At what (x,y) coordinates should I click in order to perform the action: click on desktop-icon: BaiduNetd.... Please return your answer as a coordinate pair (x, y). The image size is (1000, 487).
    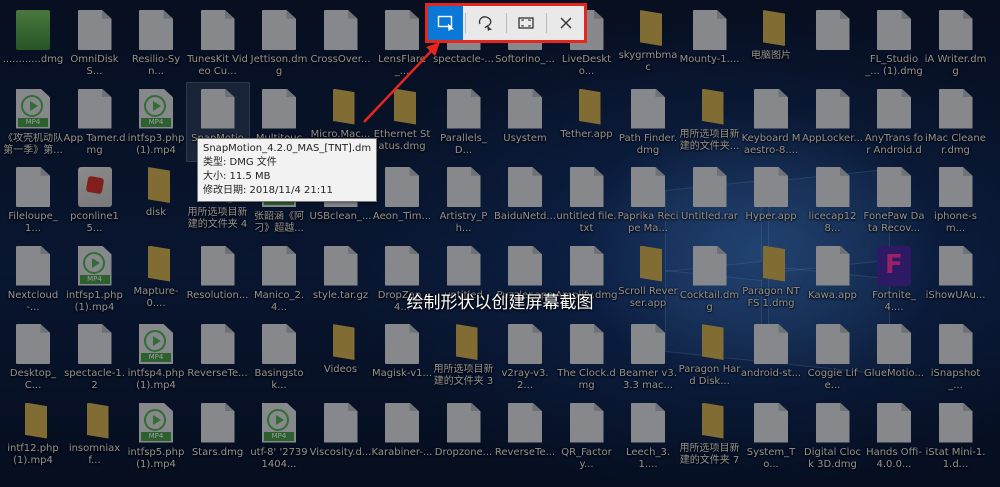
    Looking at the image, I should click on (525, 200).